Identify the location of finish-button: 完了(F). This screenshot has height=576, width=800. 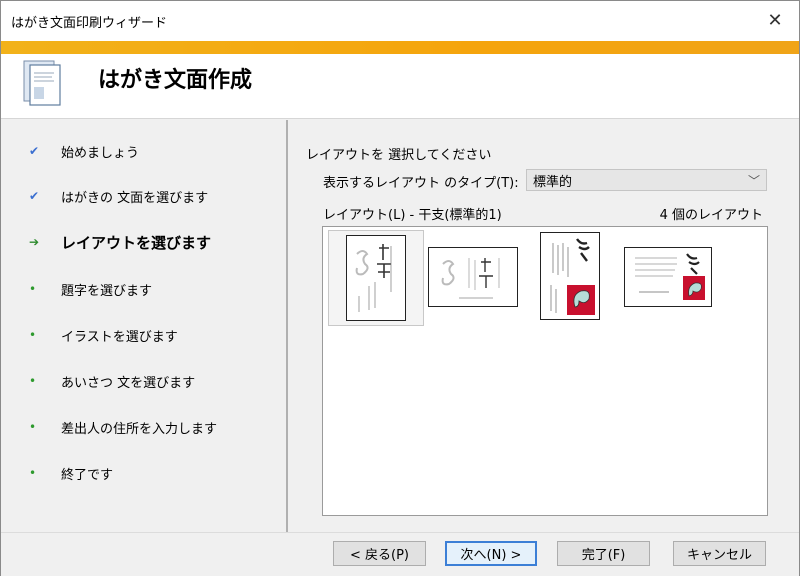
(603, 553).